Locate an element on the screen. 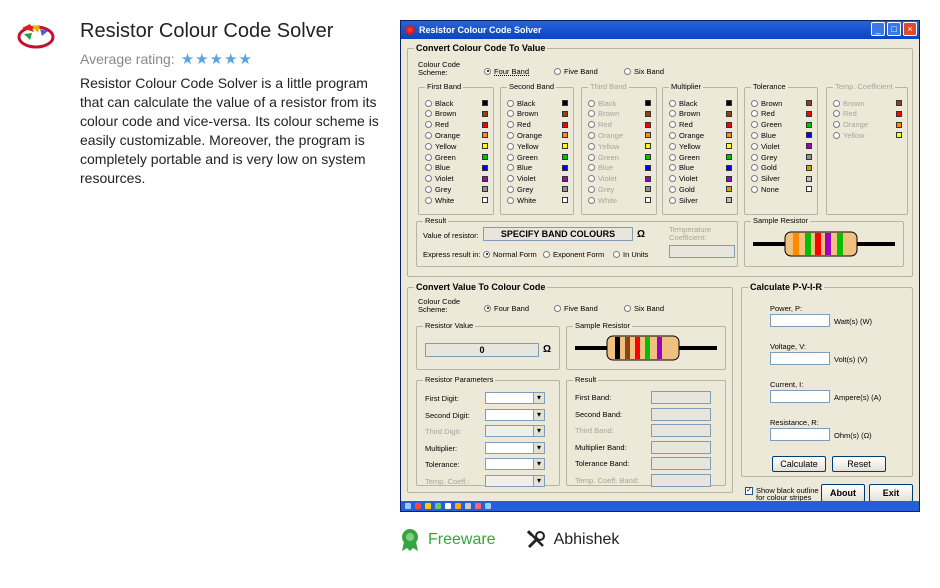  resistor-value-input: 0 is located at coordinates (482, 350).